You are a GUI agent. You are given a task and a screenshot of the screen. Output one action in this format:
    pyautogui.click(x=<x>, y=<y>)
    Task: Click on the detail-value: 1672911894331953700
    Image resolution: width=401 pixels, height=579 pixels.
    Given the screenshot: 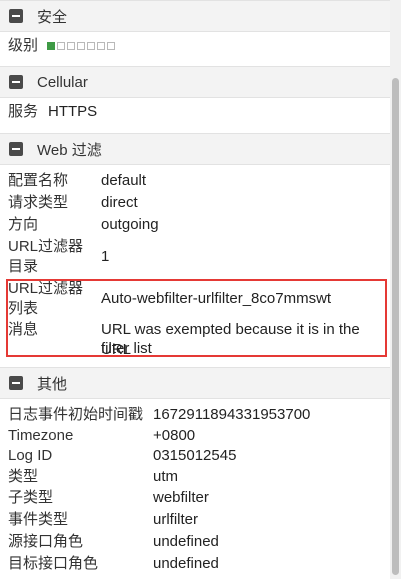 What is the action you would take?
    pyautogui.click(x=232, y=414)
    